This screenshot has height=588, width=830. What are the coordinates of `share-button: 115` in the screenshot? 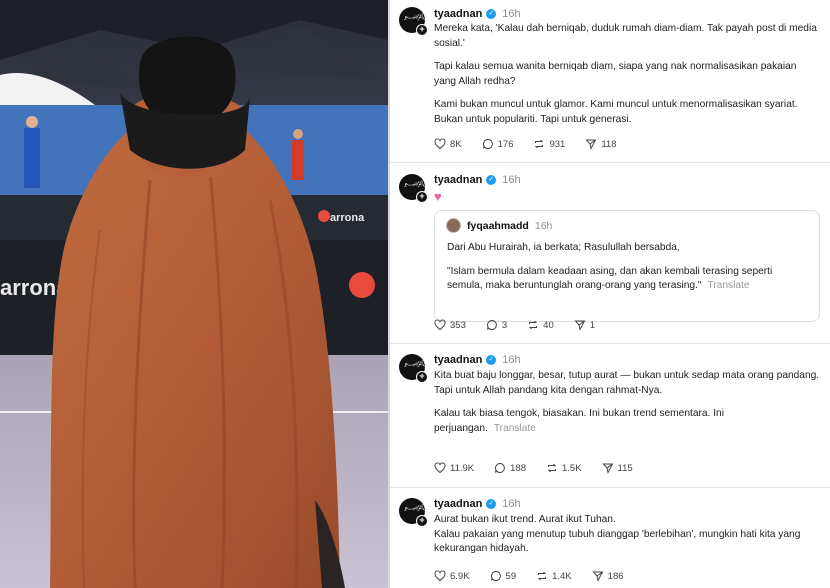 It's located at (617, 468).